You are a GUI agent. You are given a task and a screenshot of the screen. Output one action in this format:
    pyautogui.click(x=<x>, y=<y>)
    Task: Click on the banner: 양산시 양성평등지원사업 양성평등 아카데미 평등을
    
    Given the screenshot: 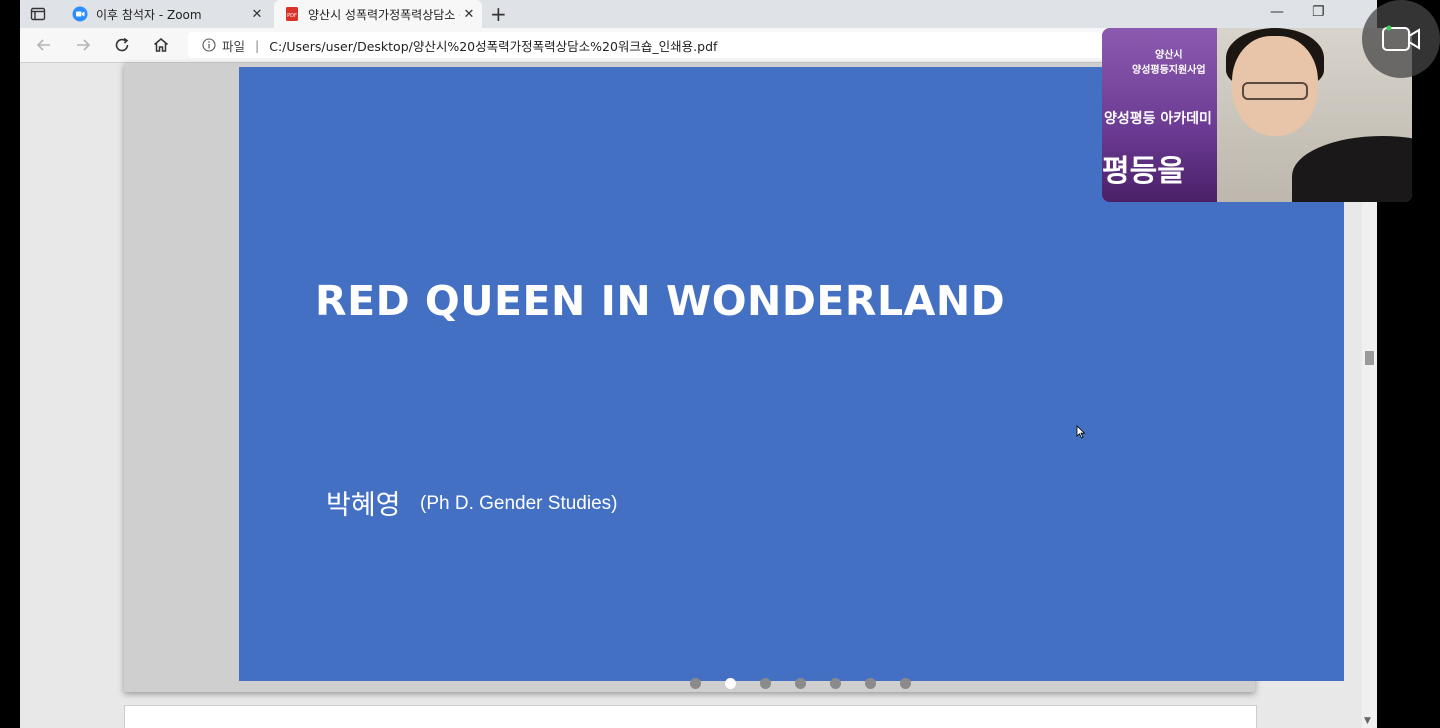 What is the action you would take?
    pyautogui.click(x=1159, y=115)
    